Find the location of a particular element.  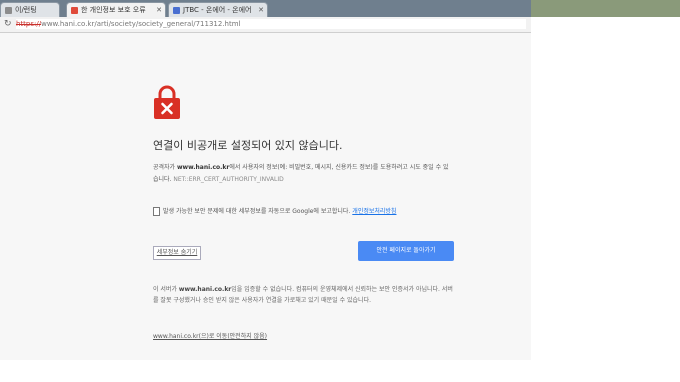

tab-bar: 이/런팅 한 개인정보 보호 오류 ✕ JTBC - 온에어 - 온에어 ✕ is located at coordinates (265, 9).